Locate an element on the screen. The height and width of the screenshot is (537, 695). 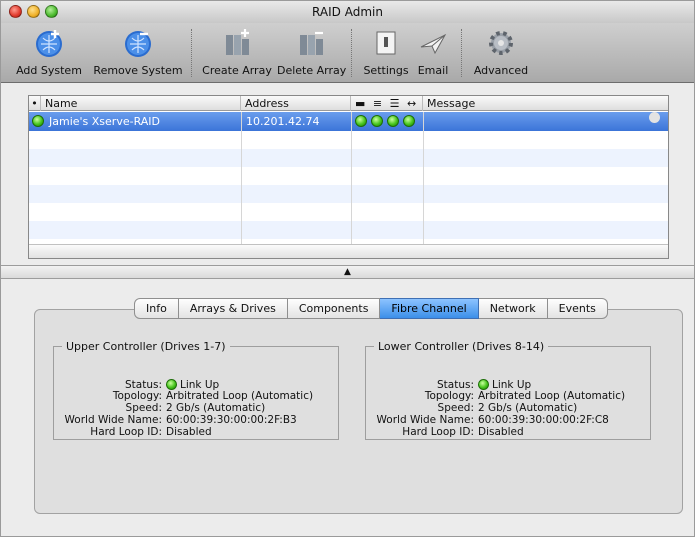
tab-network: Network is located at coordinates (513, 308).